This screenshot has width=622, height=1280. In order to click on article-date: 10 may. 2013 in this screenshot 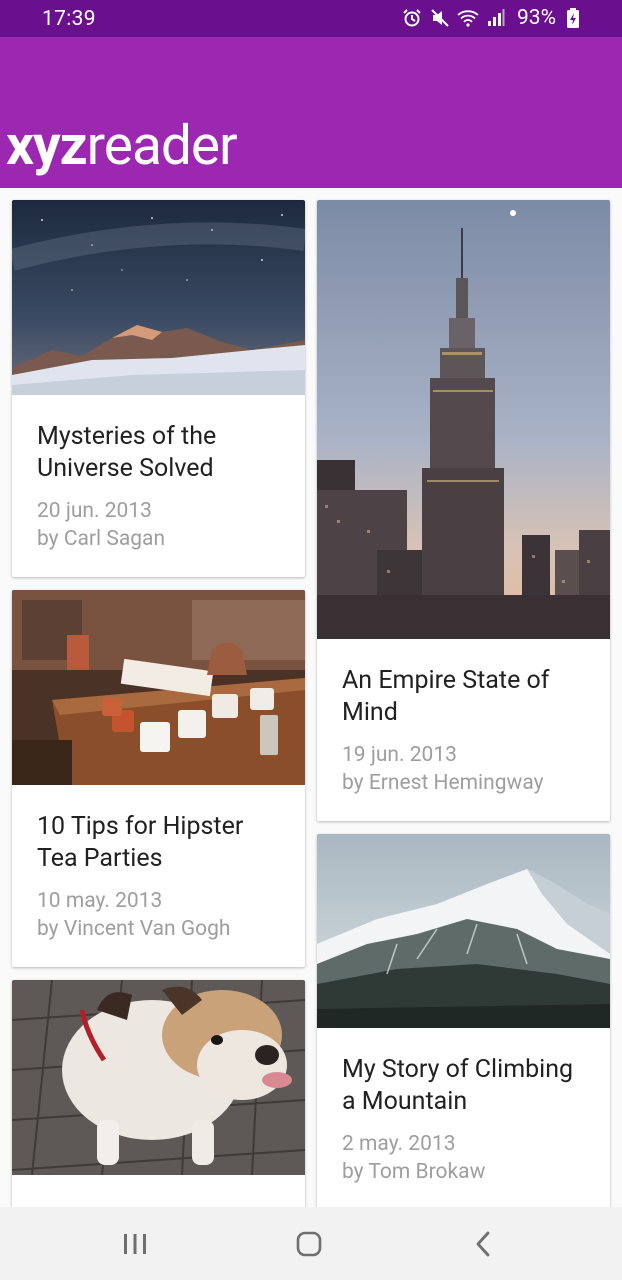, I will do `click(100, 901)`.